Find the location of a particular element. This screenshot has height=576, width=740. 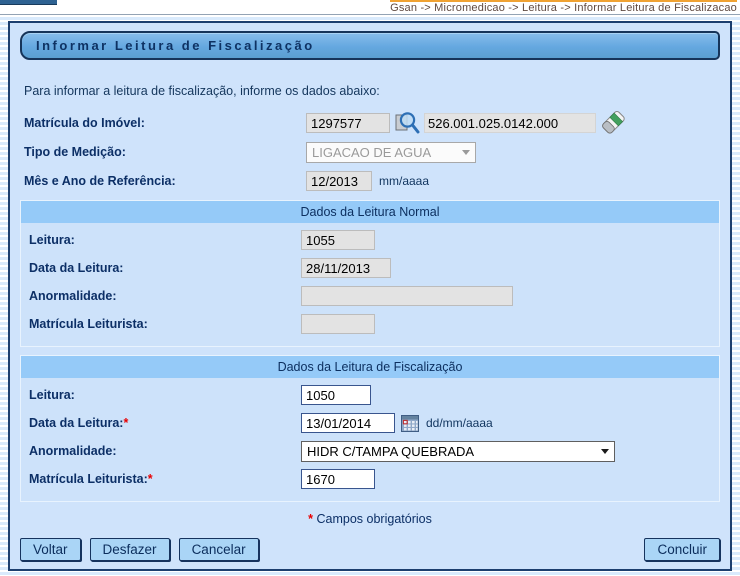

tipo-medicao-label: Tipo de Medição: is located at coordinates (75, 152).